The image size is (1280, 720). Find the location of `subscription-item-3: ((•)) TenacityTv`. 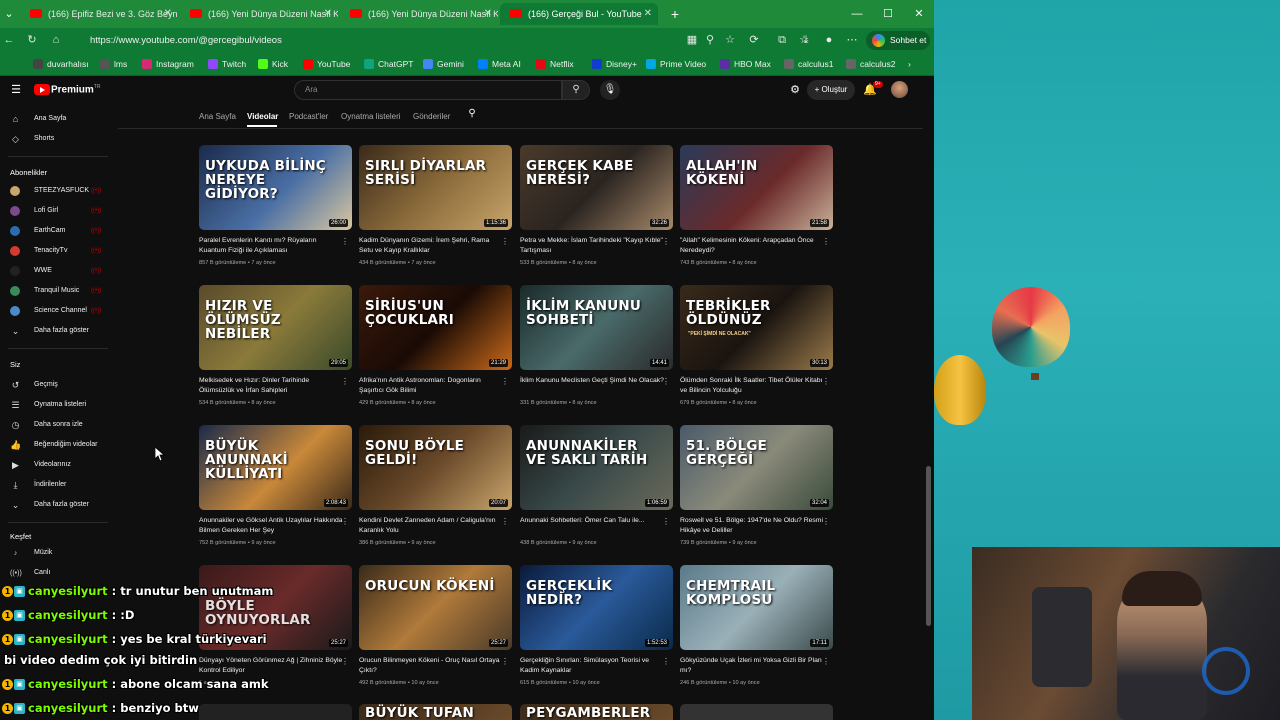

subscription-item-3: ((•)) TenacityTv is located at coordinates (56, 251).